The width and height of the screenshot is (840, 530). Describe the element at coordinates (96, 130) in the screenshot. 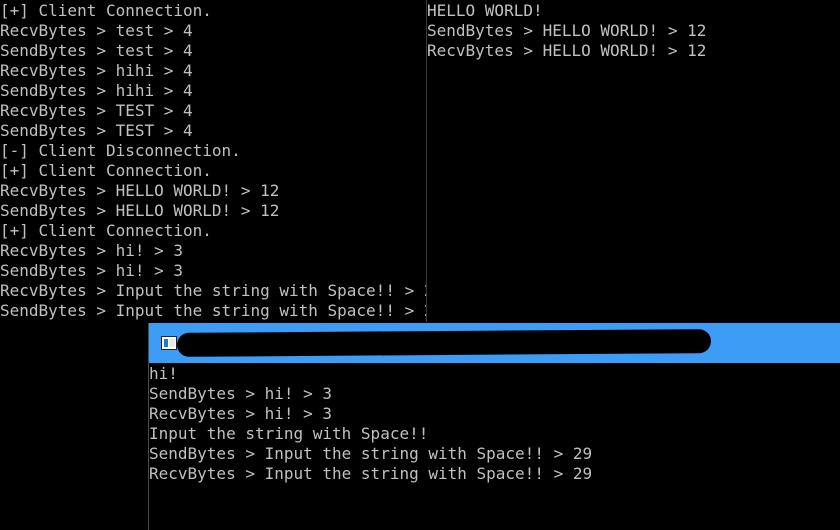

I see `console-line: SendBytes > TEST > 4` at that location.